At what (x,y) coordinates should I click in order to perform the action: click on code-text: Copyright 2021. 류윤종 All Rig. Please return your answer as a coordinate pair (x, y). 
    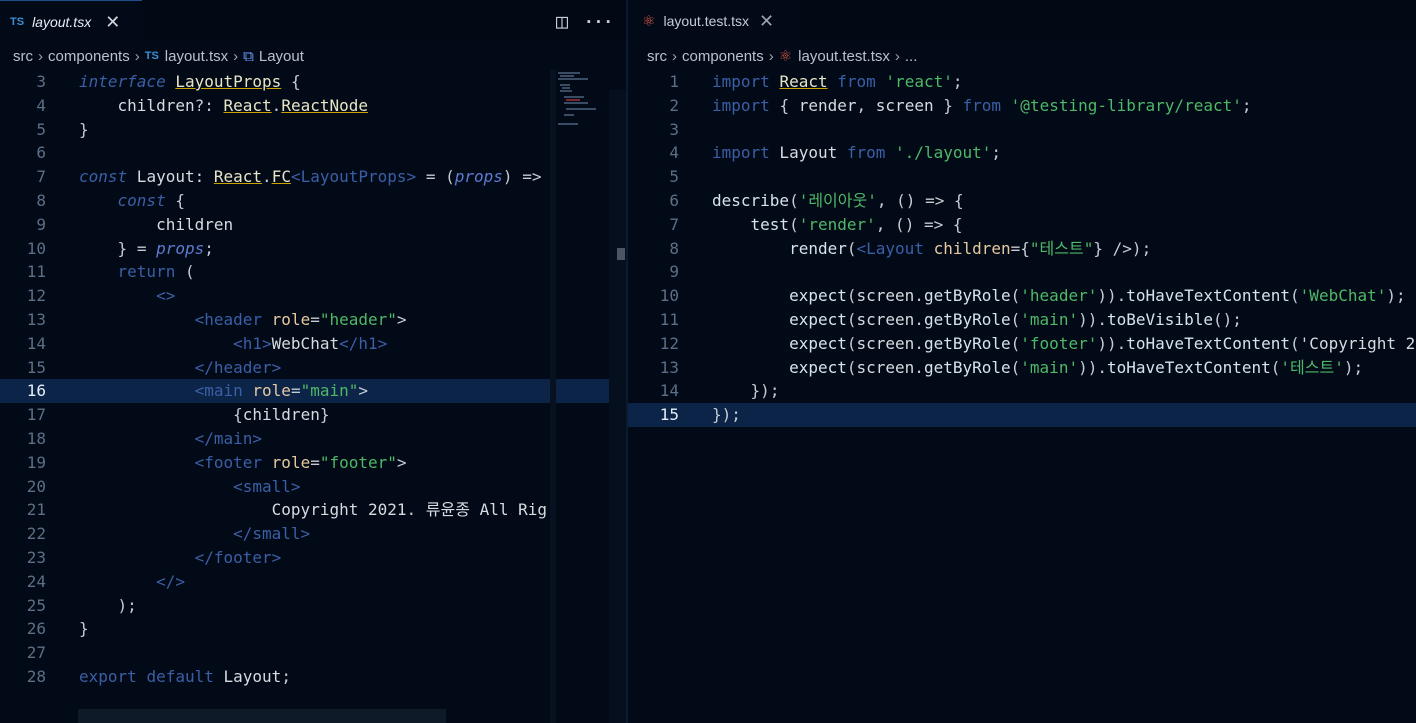
    Looking at the image, I should click on (313, 510).